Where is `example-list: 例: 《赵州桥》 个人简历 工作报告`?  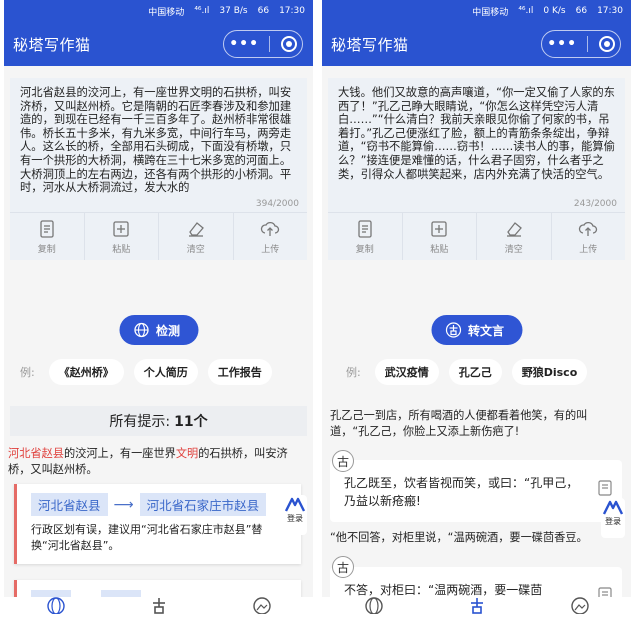
example-list: 例: 《赵州桥》 个人简历 工作报告 is located at coordinates (158, 372).